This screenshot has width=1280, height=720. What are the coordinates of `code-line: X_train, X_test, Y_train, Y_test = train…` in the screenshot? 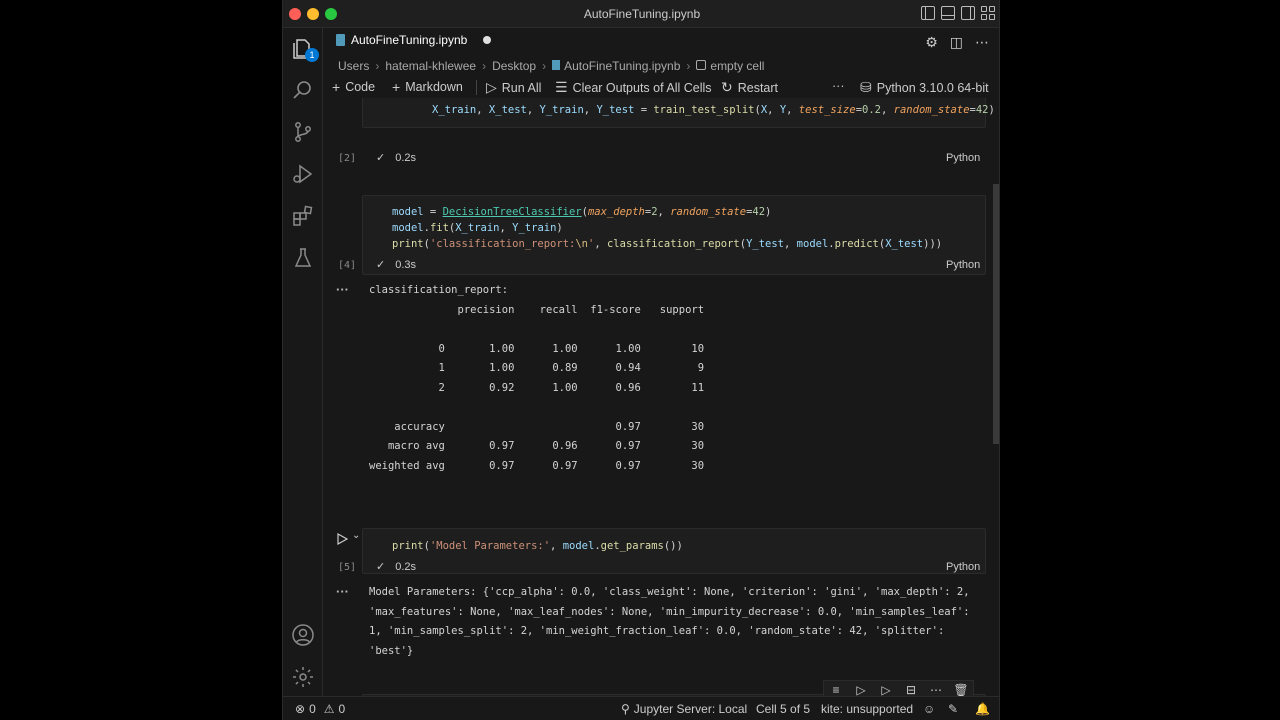 It's located at (713, 110).